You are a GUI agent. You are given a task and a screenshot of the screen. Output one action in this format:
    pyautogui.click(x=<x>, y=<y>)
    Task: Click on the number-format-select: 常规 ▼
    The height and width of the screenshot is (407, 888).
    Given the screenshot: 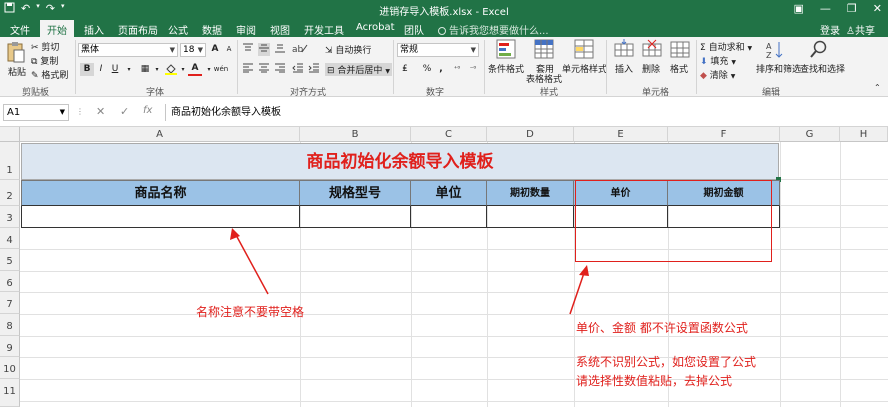 What is the action you would take?
    pyautogui.click(x=438, y=50)
    